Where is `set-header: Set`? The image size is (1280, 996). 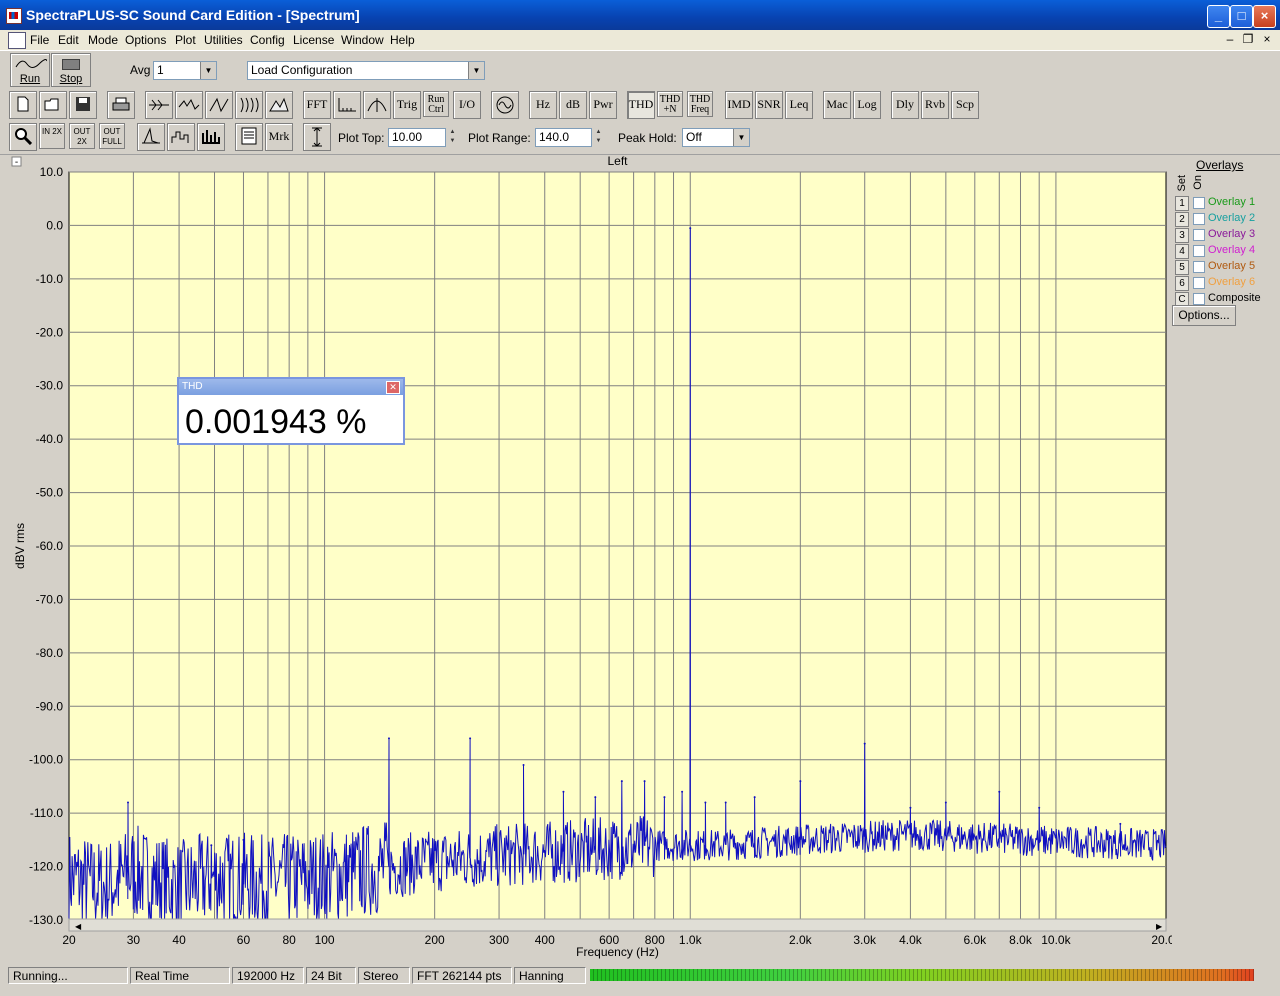
set-header: Set is located at coordinates (1182, 183).